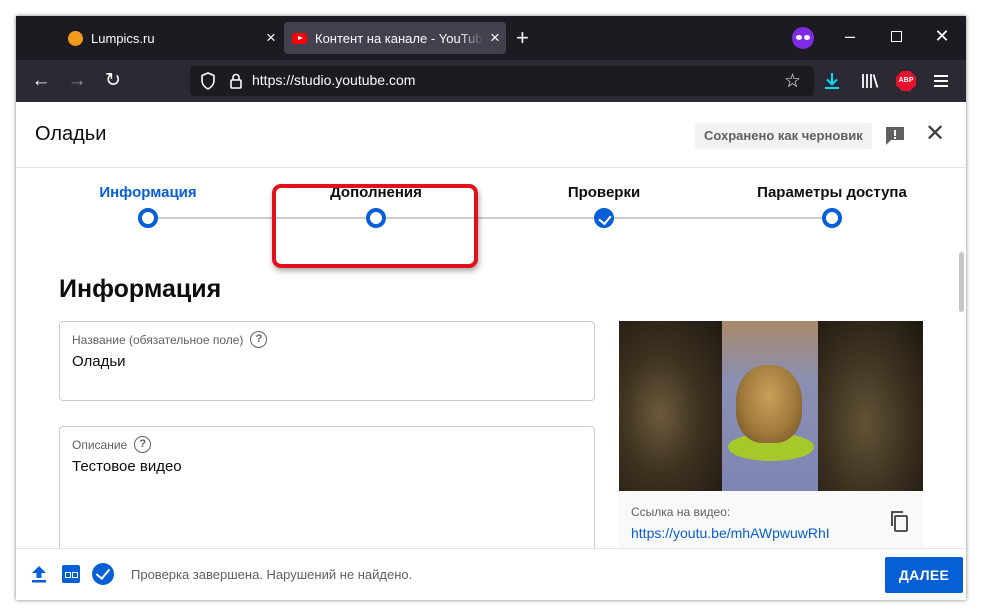  What do you see at coordinates (123, 38) in the screenshot?
I see `tab-title: Lumpics.ru` at bounding box center [123, 38].